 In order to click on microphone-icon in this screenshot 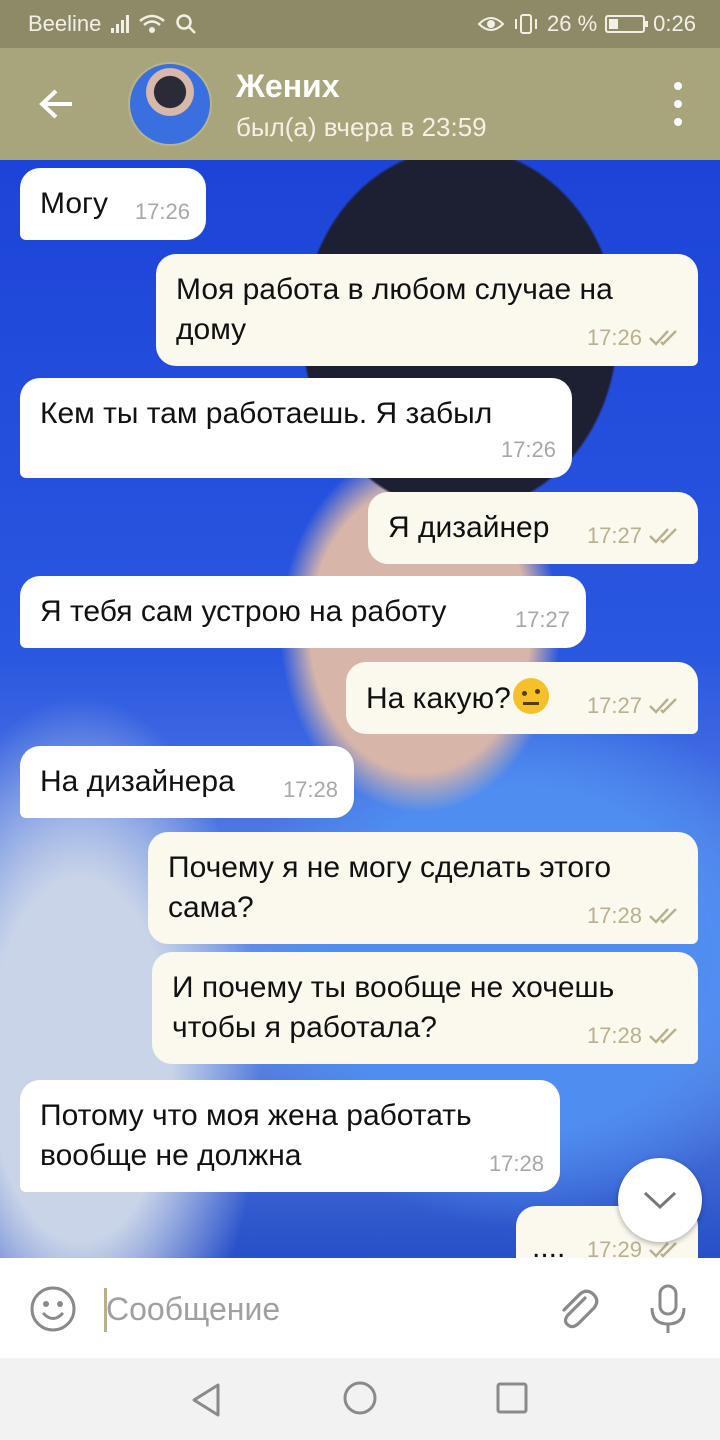, I will do `click(668, 1309)`.